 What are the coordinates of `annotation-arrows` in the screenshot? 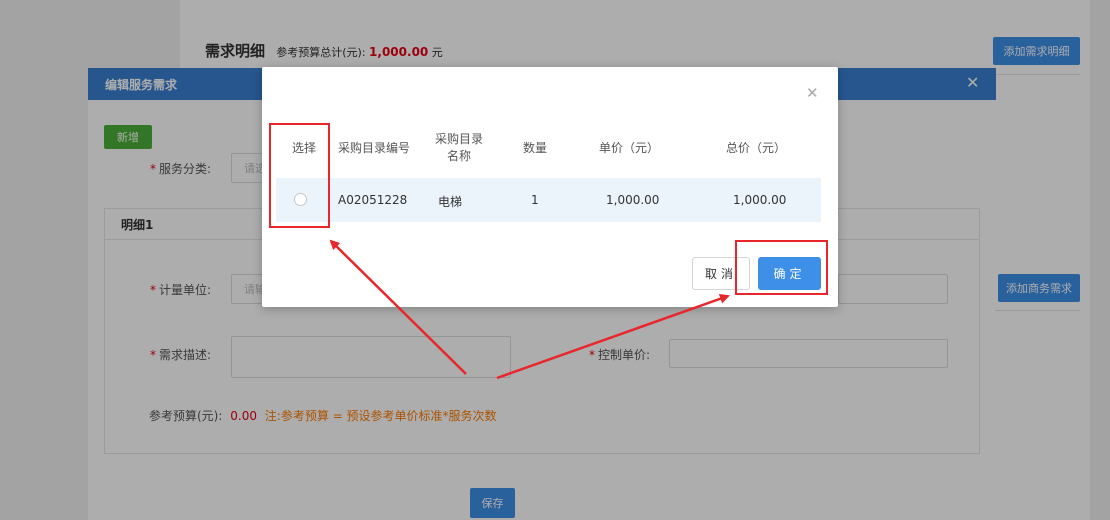 It's located at (529, 309).